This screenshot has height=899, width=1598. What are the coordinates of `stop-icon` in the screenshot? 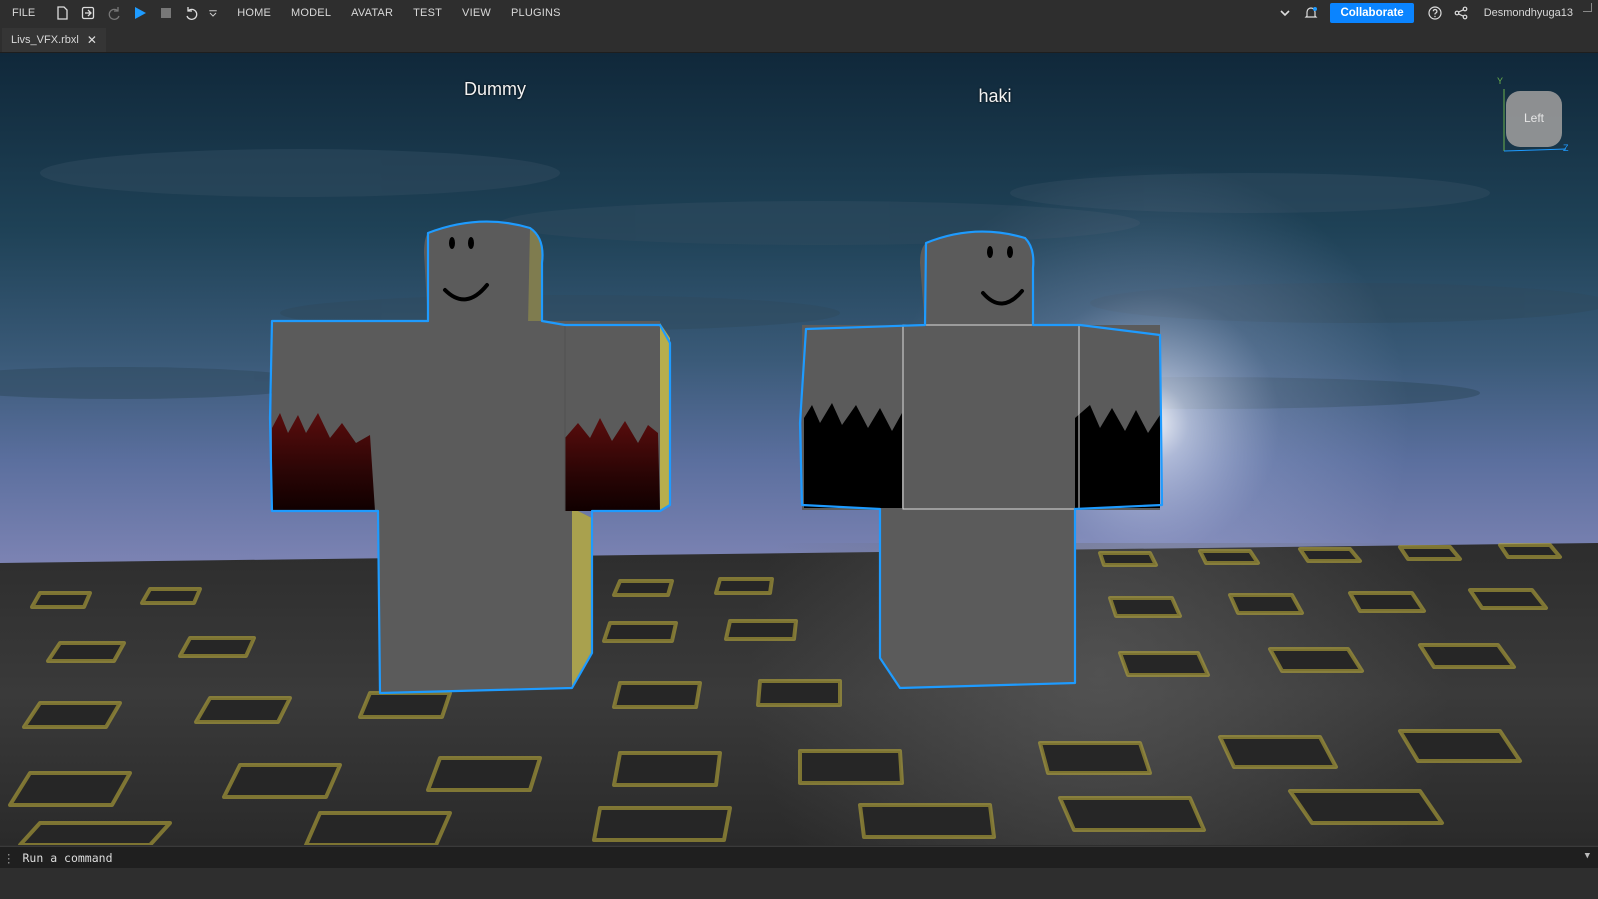 It's located at (166, 13).